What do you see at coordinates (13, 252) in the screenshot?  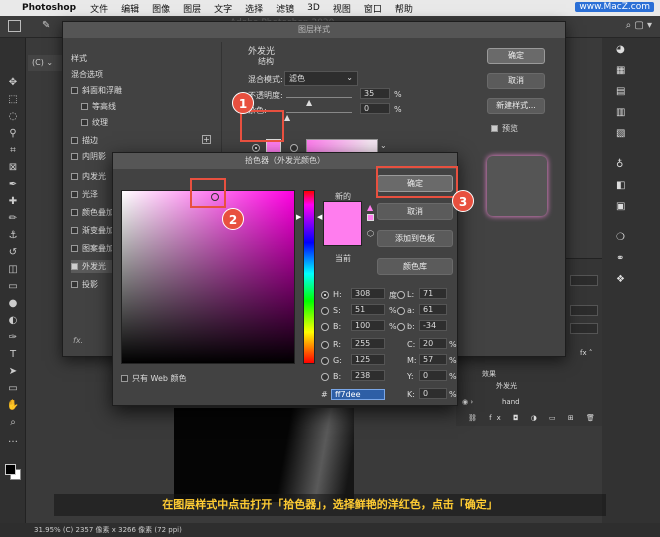 I see `history-brush-icon: ↺` at bounding box center [13, 252].